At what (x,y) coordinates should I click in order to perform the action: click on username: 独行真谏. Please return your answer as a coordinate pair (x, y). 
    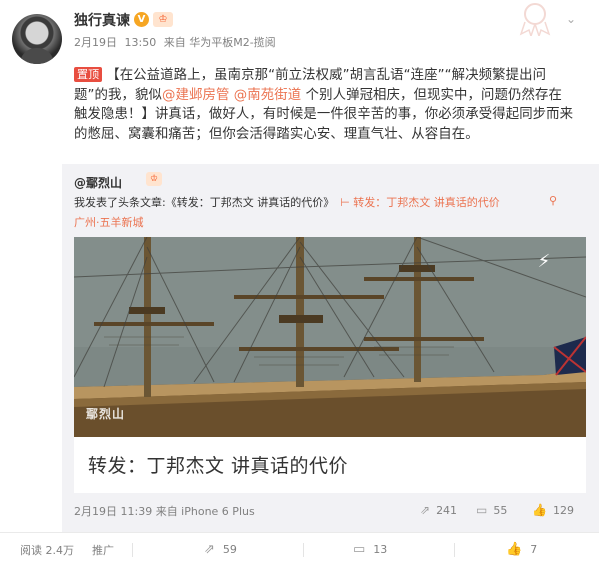
    Looking at the image, I should click on (102, 20).